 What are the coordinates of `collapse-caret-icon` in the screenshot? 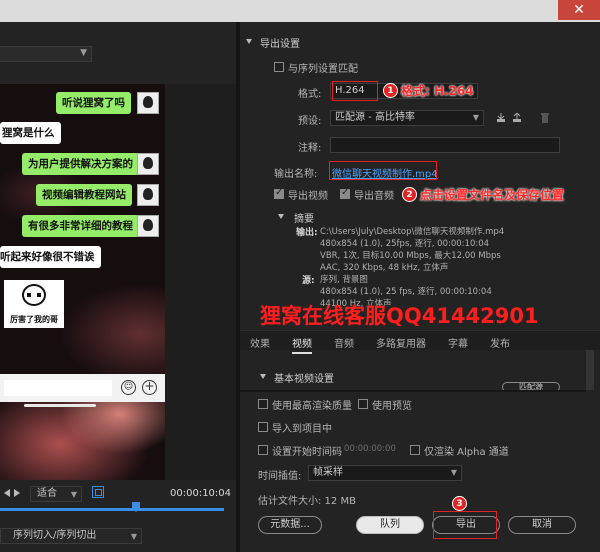 It's located at (249, 41).